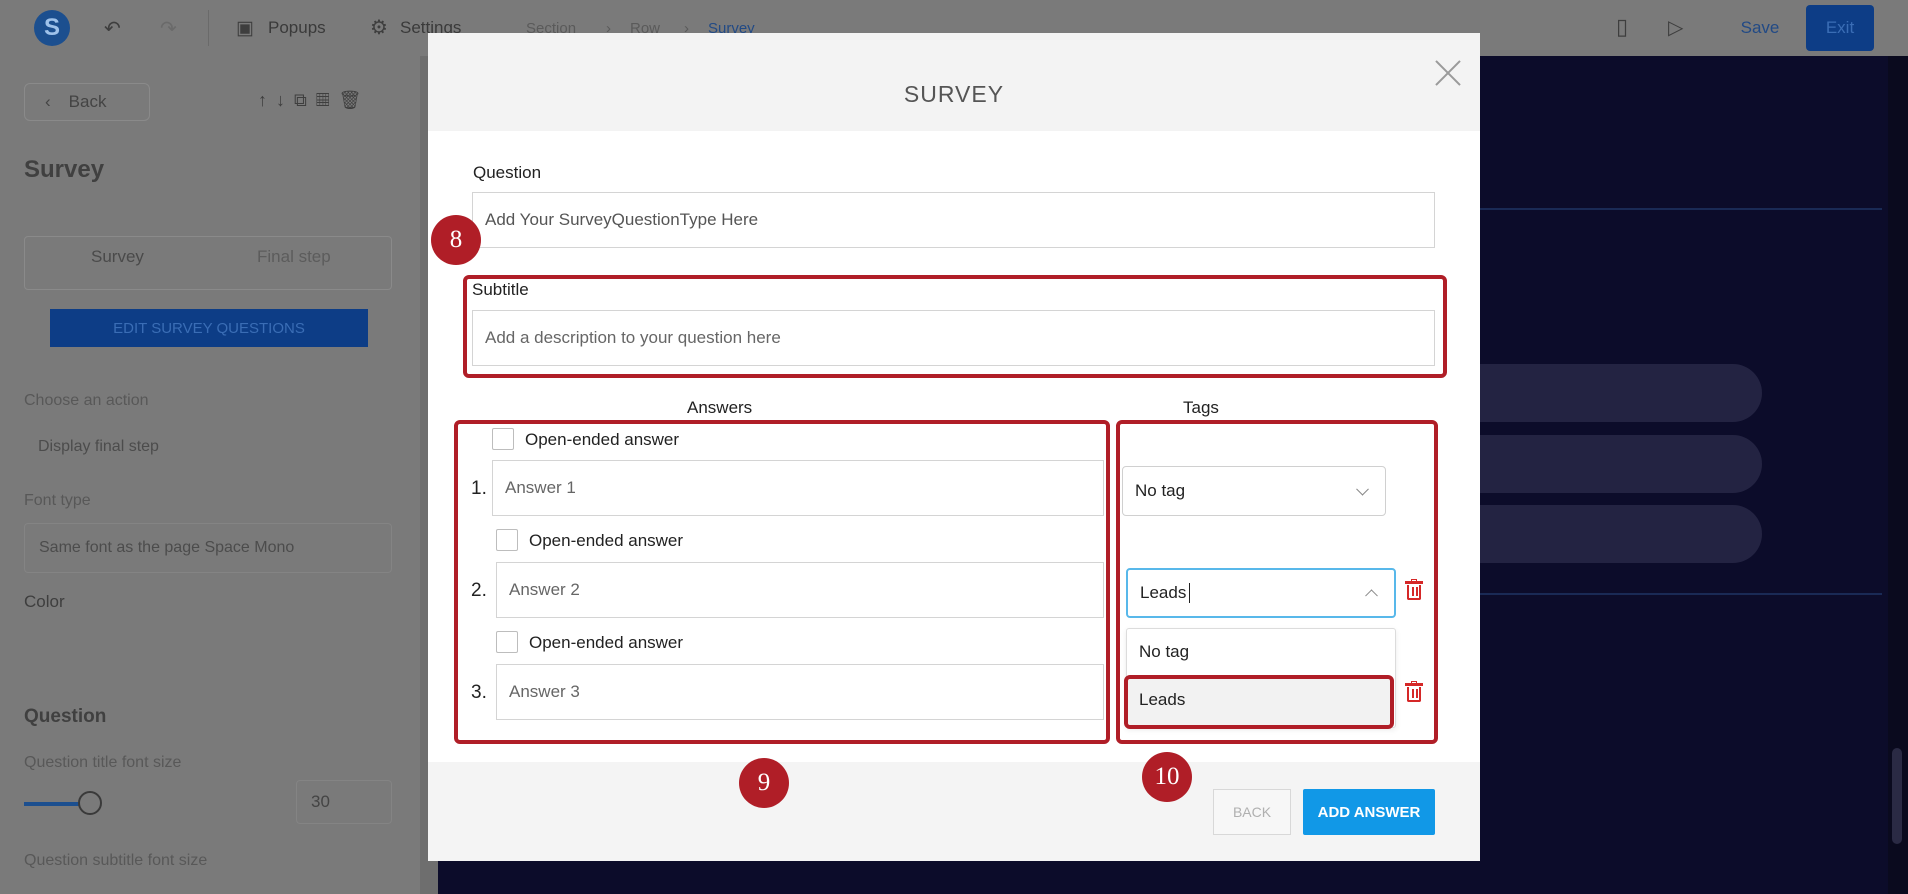 This screenshot has height=894, width=1908. What do you see at coordinates (44, 601) in the screenshot?
I see `color-label: Color` at bounding box center [44, 601].